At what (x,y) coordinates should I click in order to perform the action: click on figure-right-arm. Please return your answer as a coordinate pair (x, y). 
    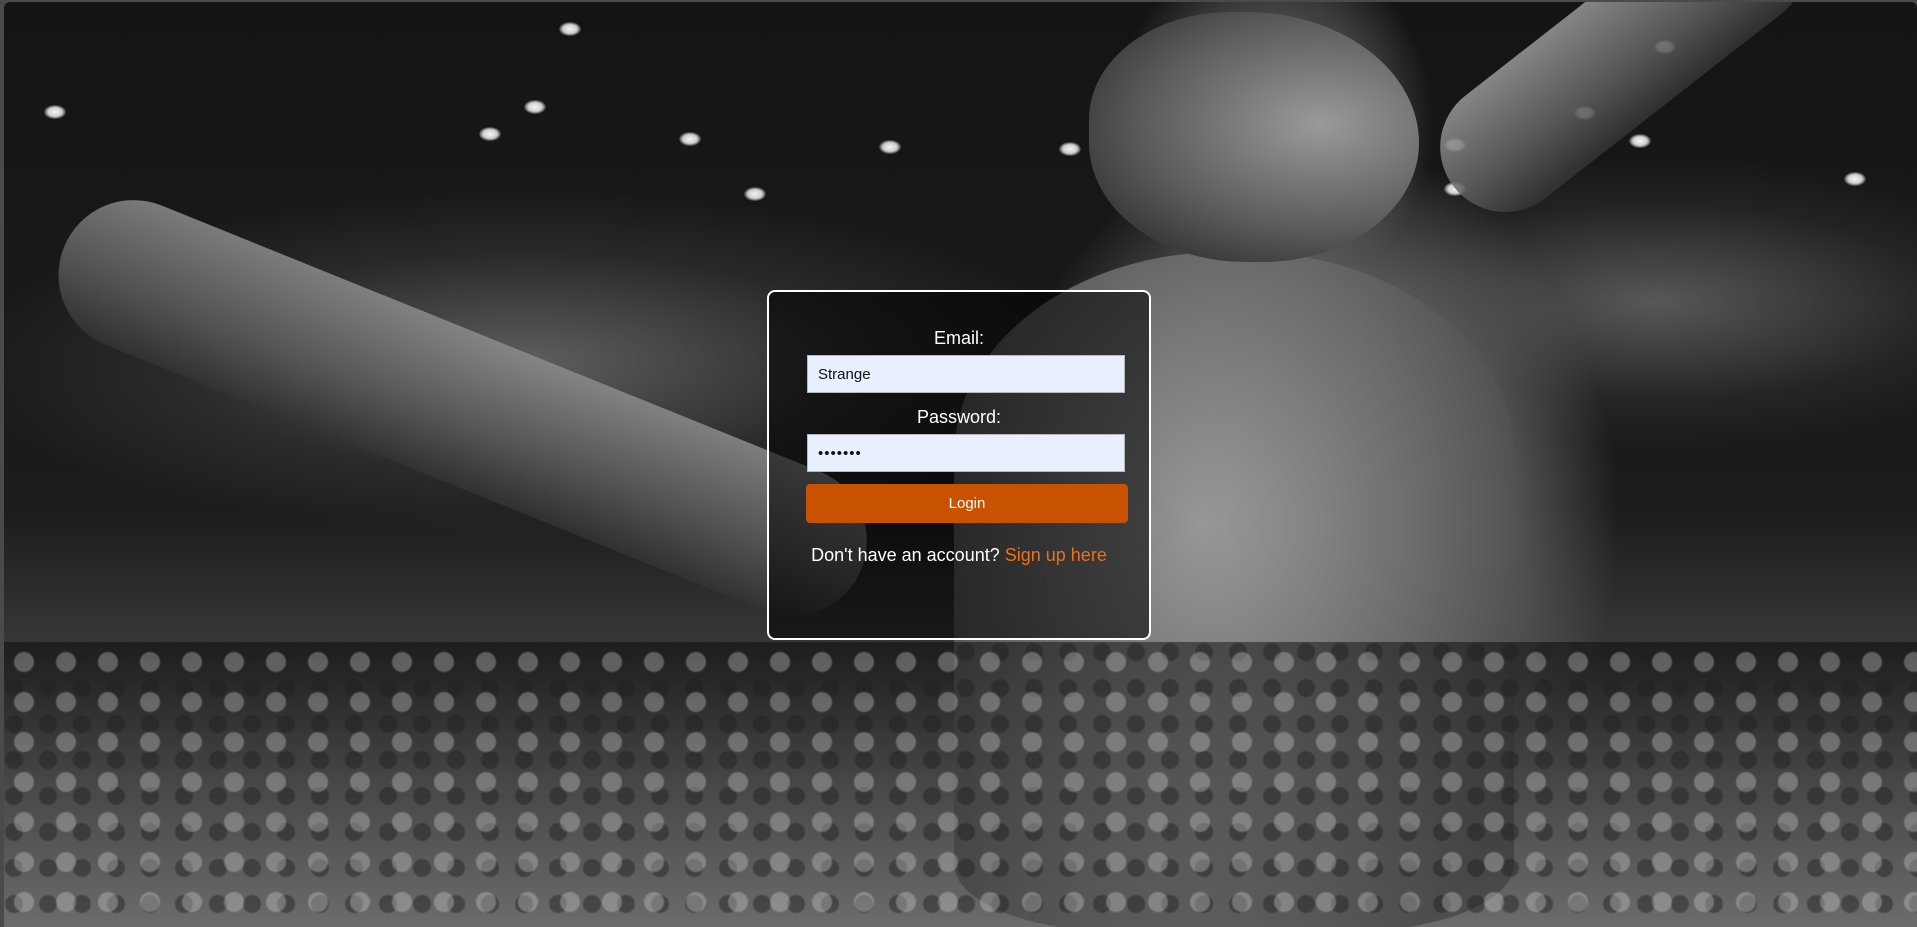
    Looking at the image, I should click on (1623, 120).